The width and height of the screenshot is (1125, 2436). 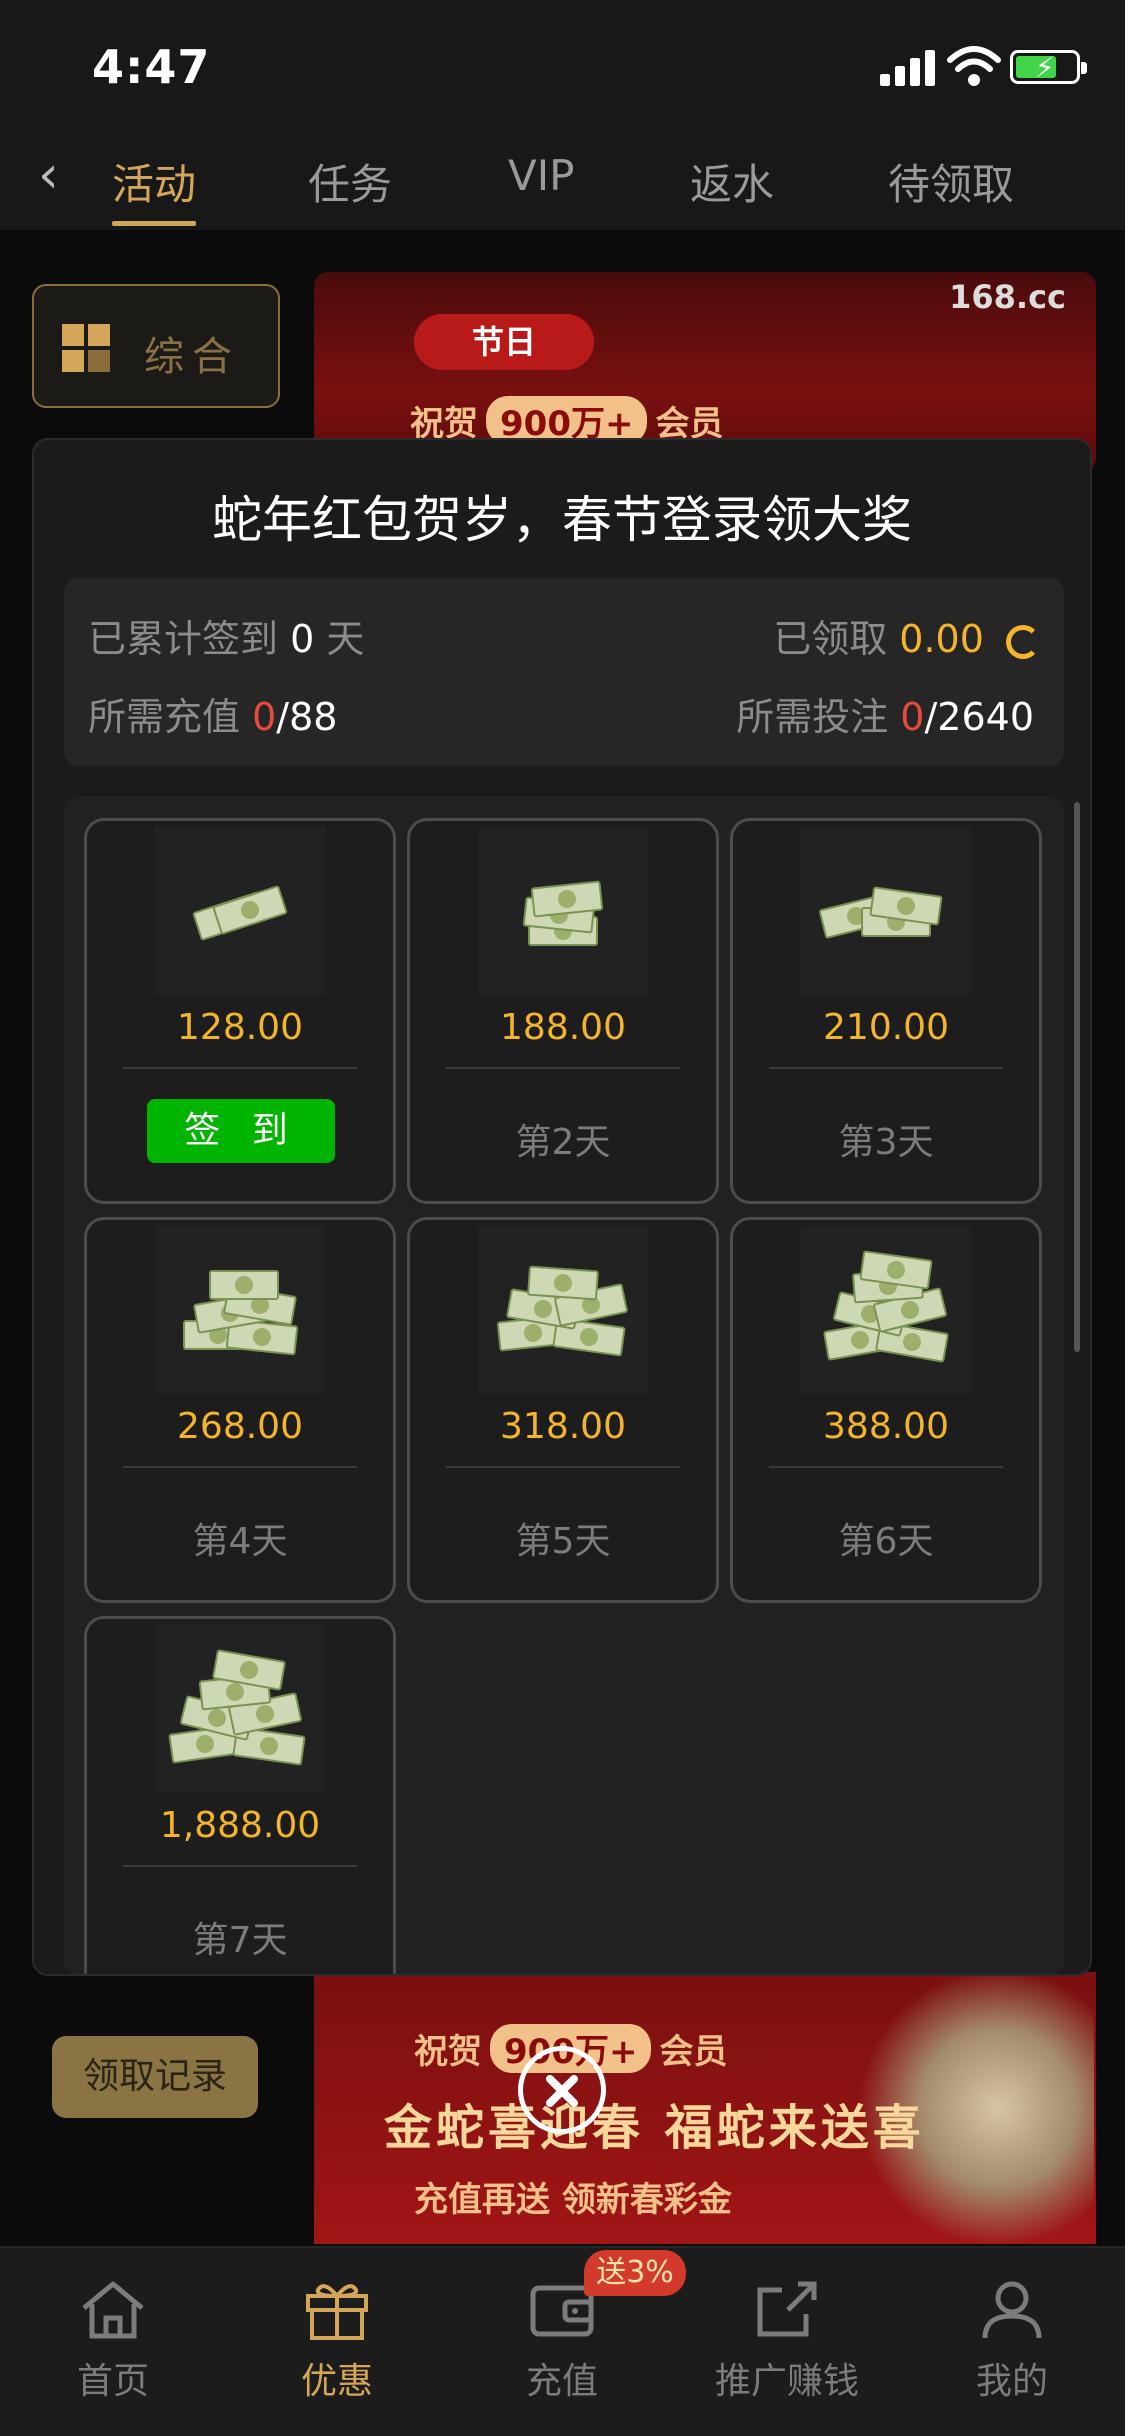 What do you see at coordinates (302, 639) in the screenshot?
I see `signed-days-value: 0` at bounding box center [302, 639].